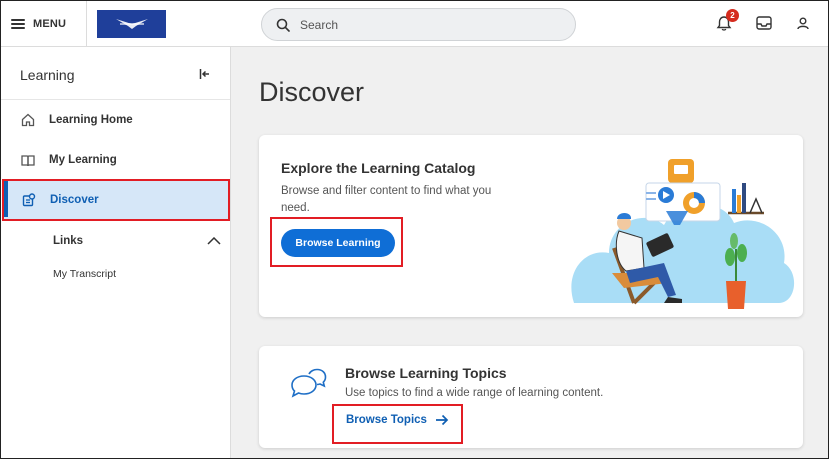 The image size is (829, 459). What do you see at coordinates (18, 24) in the screenshot?
I see `hamburger-icon` at bounding box center [18, 24].